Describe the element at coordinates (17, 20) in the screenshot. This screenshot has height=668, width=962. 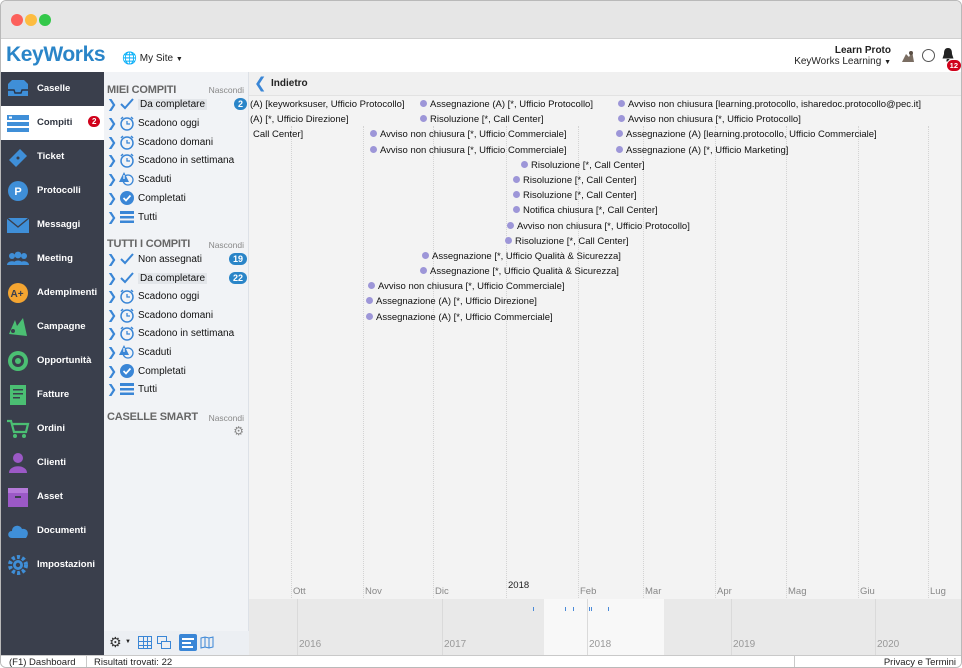
I see `close-window-button` at that location.